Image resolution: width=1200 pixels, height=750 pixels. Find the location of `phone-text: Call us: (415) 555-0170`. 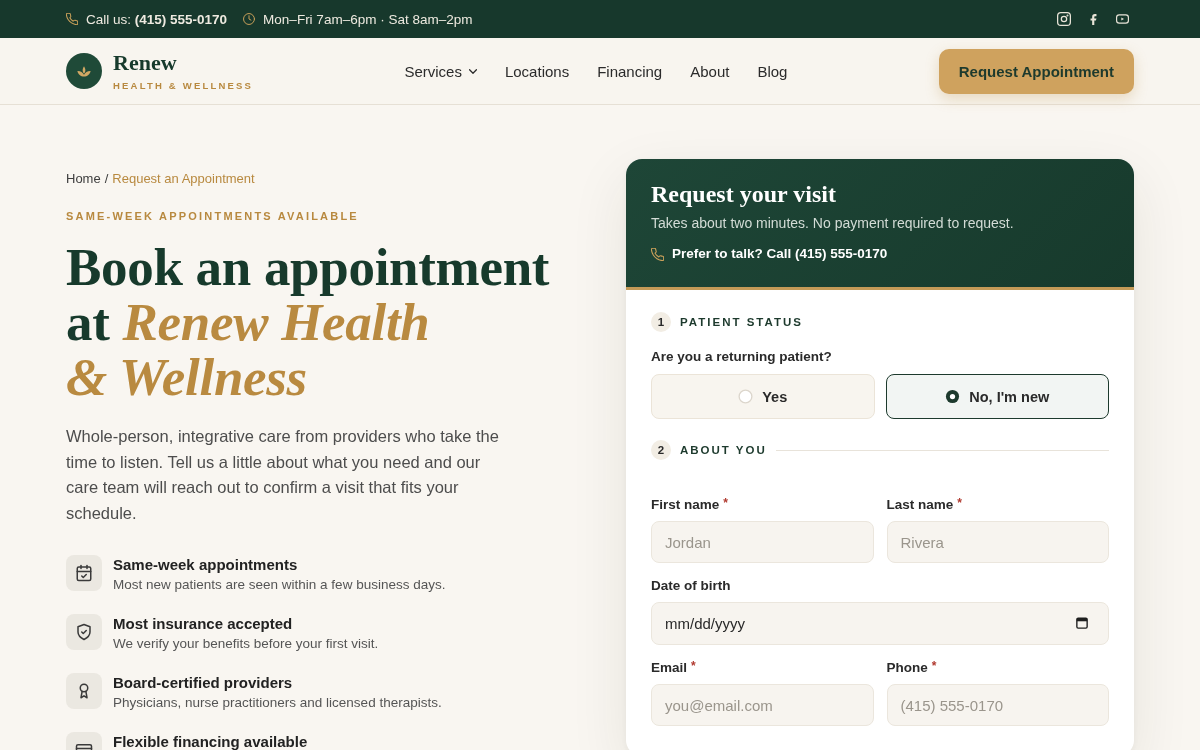

phone-text: Call us: (415) 555-0170 is located at coordinates (157, 19).